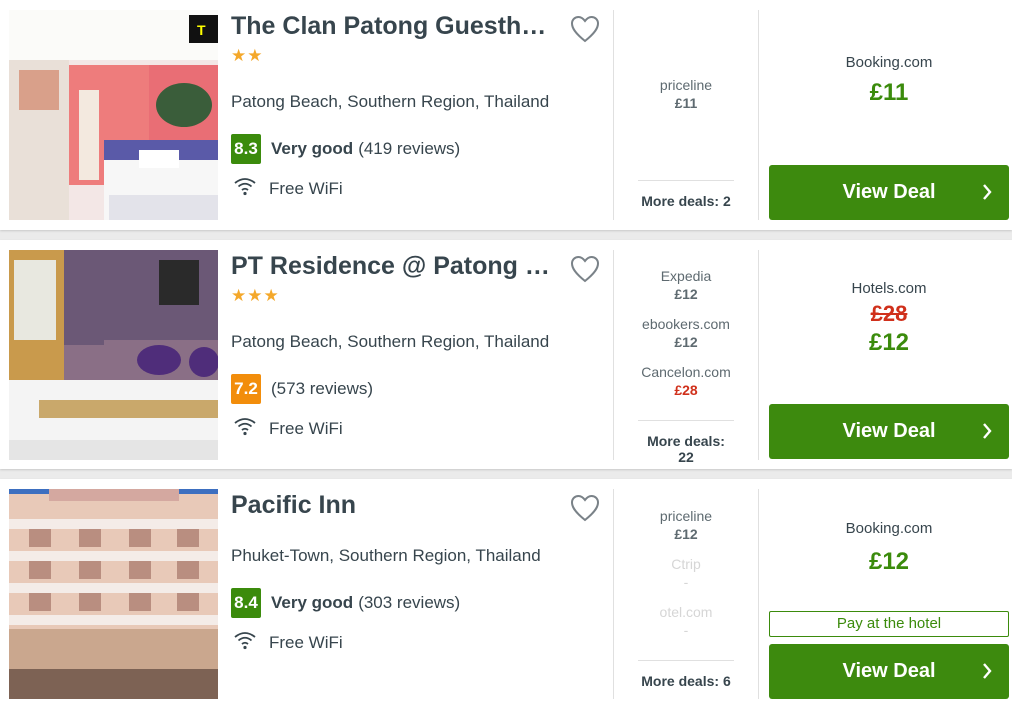  Describe the element at coordinates (686, 372) in the screenshot. I see `deal-site: Cancelon.com` at that location.